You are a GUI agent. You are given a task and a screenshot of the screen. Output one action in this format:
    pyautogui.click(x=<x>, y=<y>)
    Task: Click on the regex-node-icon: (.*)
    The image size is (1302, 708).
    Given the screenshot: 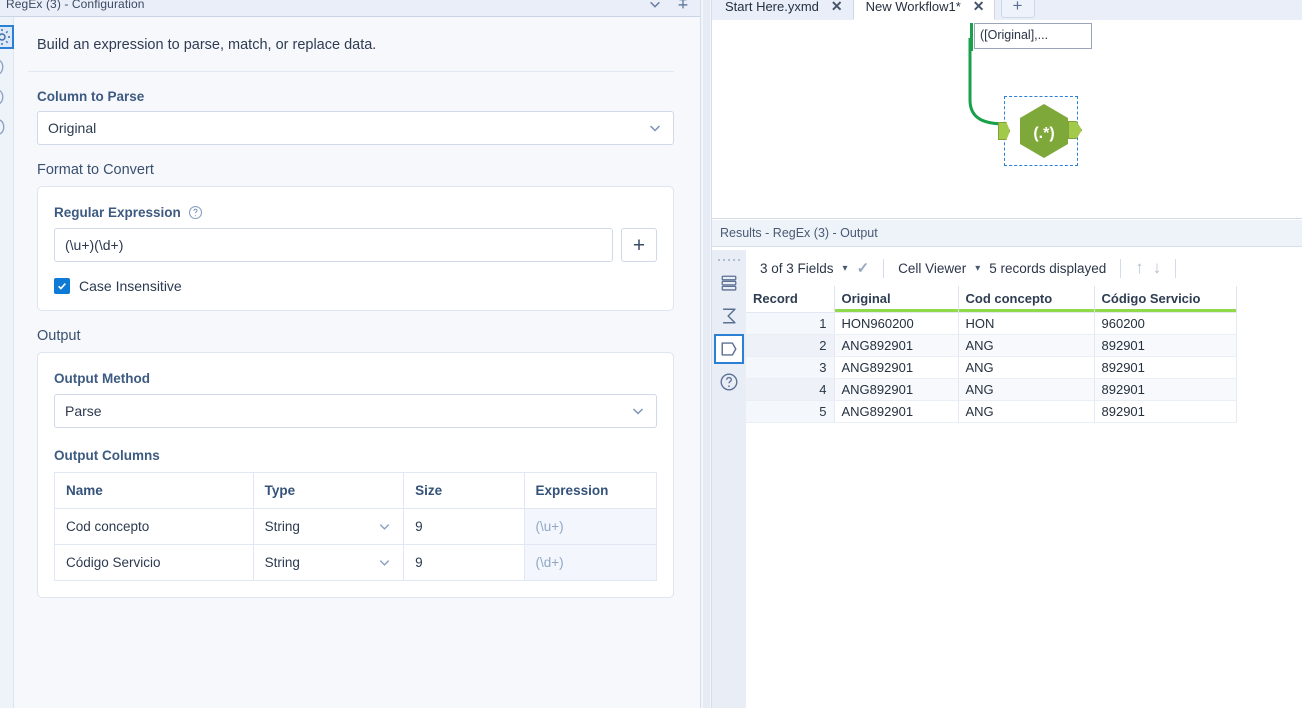 What is the action you would take?
    pyautogui.click(x=1044, y=131)
    